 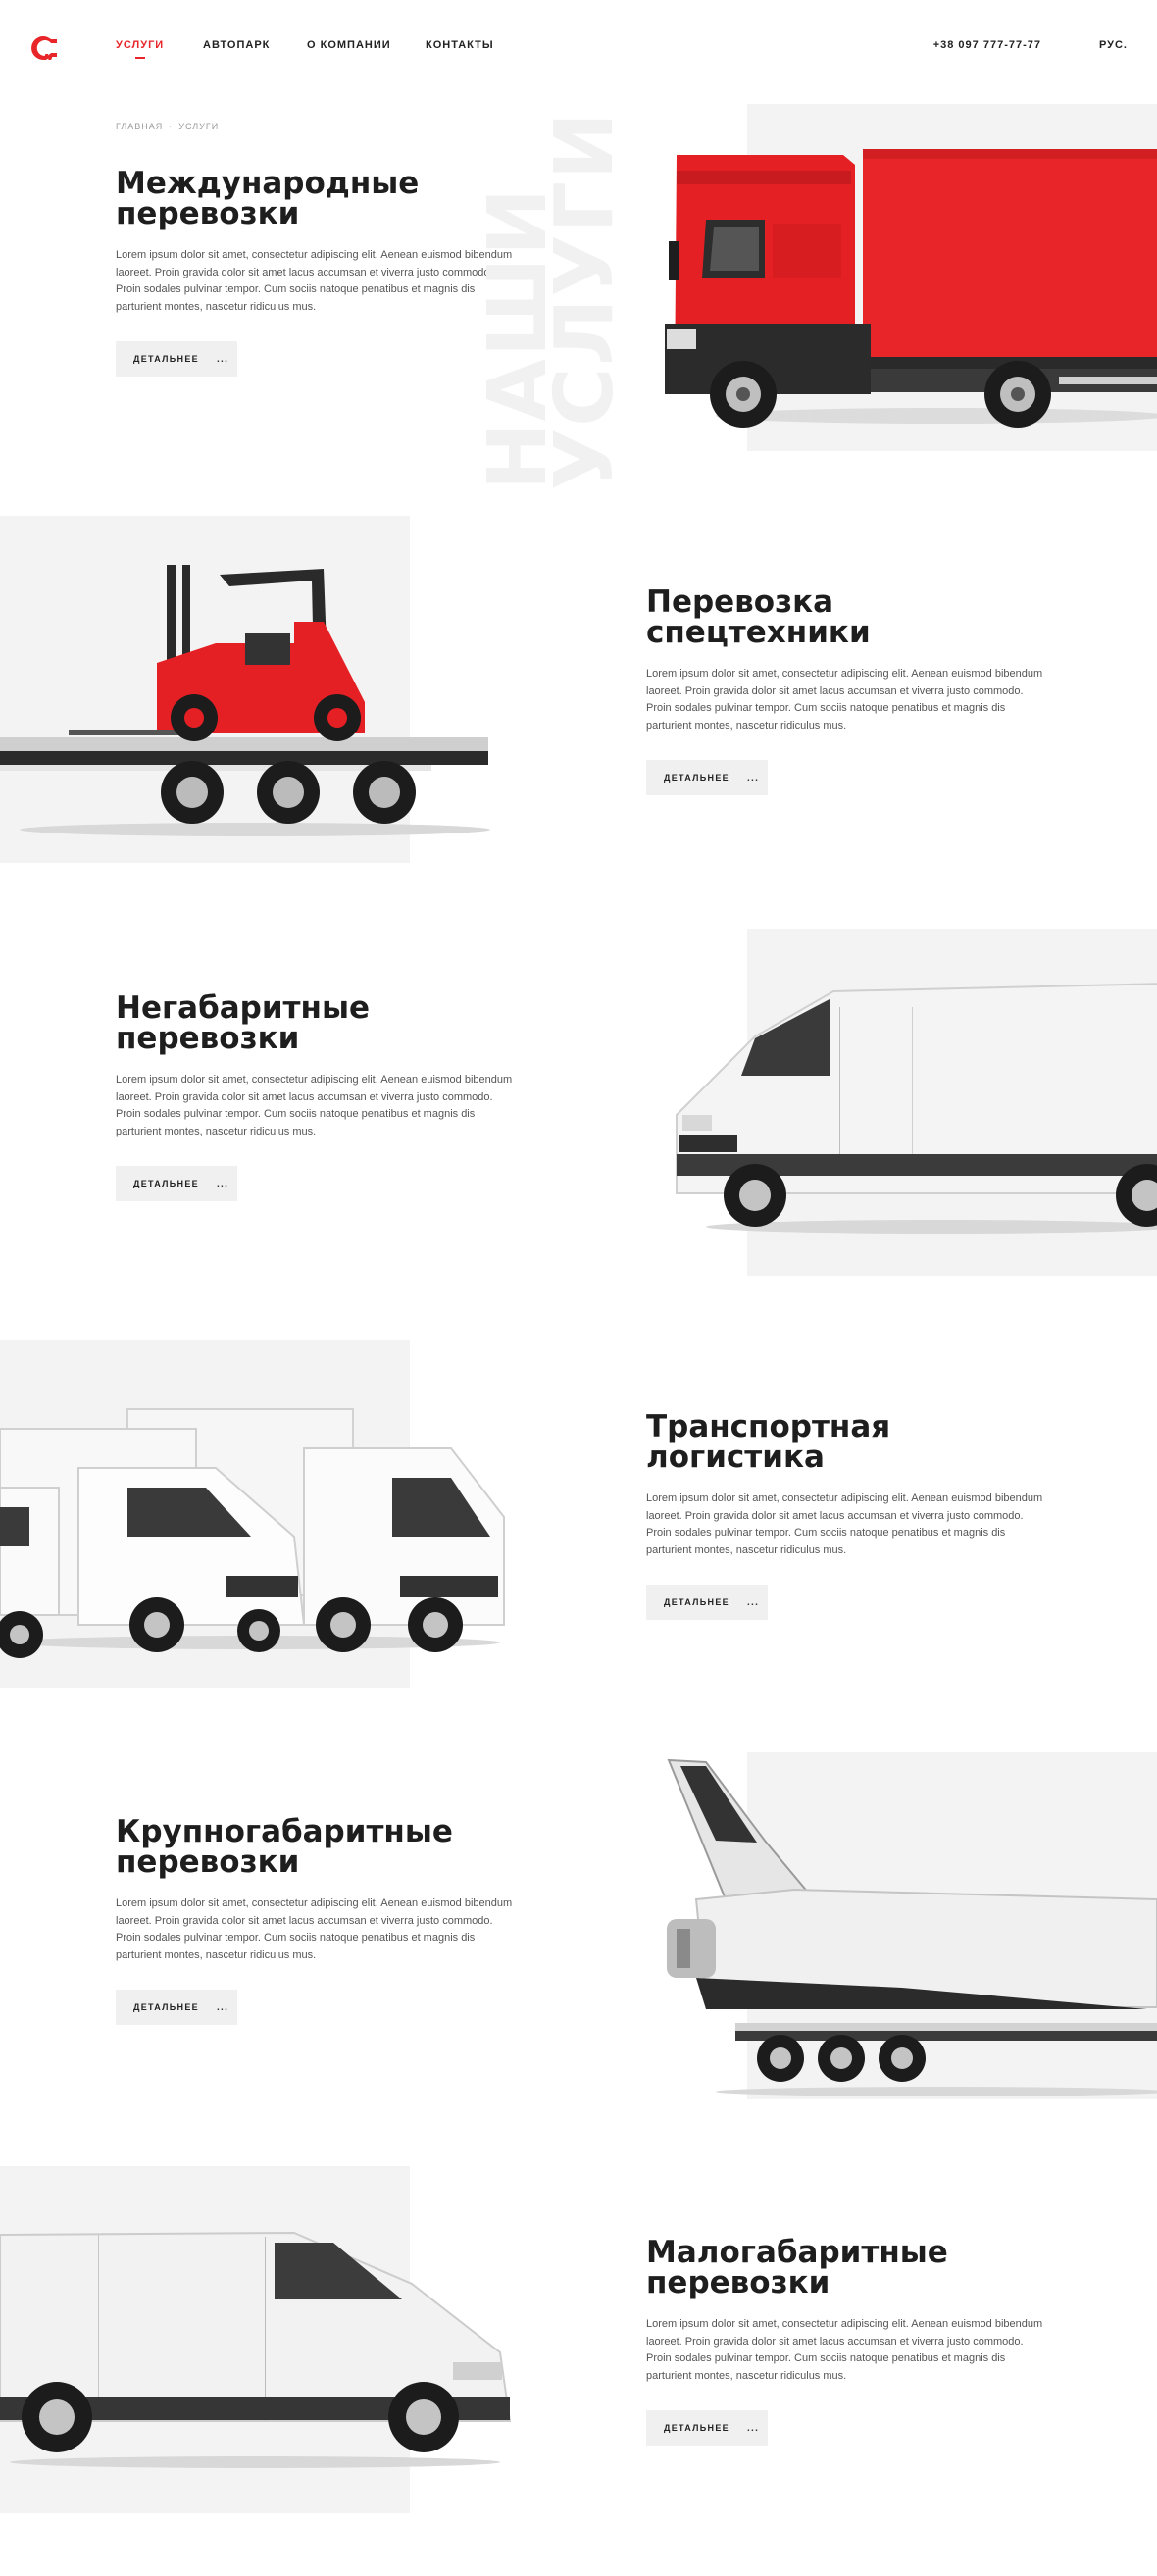 I want to click on phone-link: +38 097 777-77-77, so click(x=987, y=45).